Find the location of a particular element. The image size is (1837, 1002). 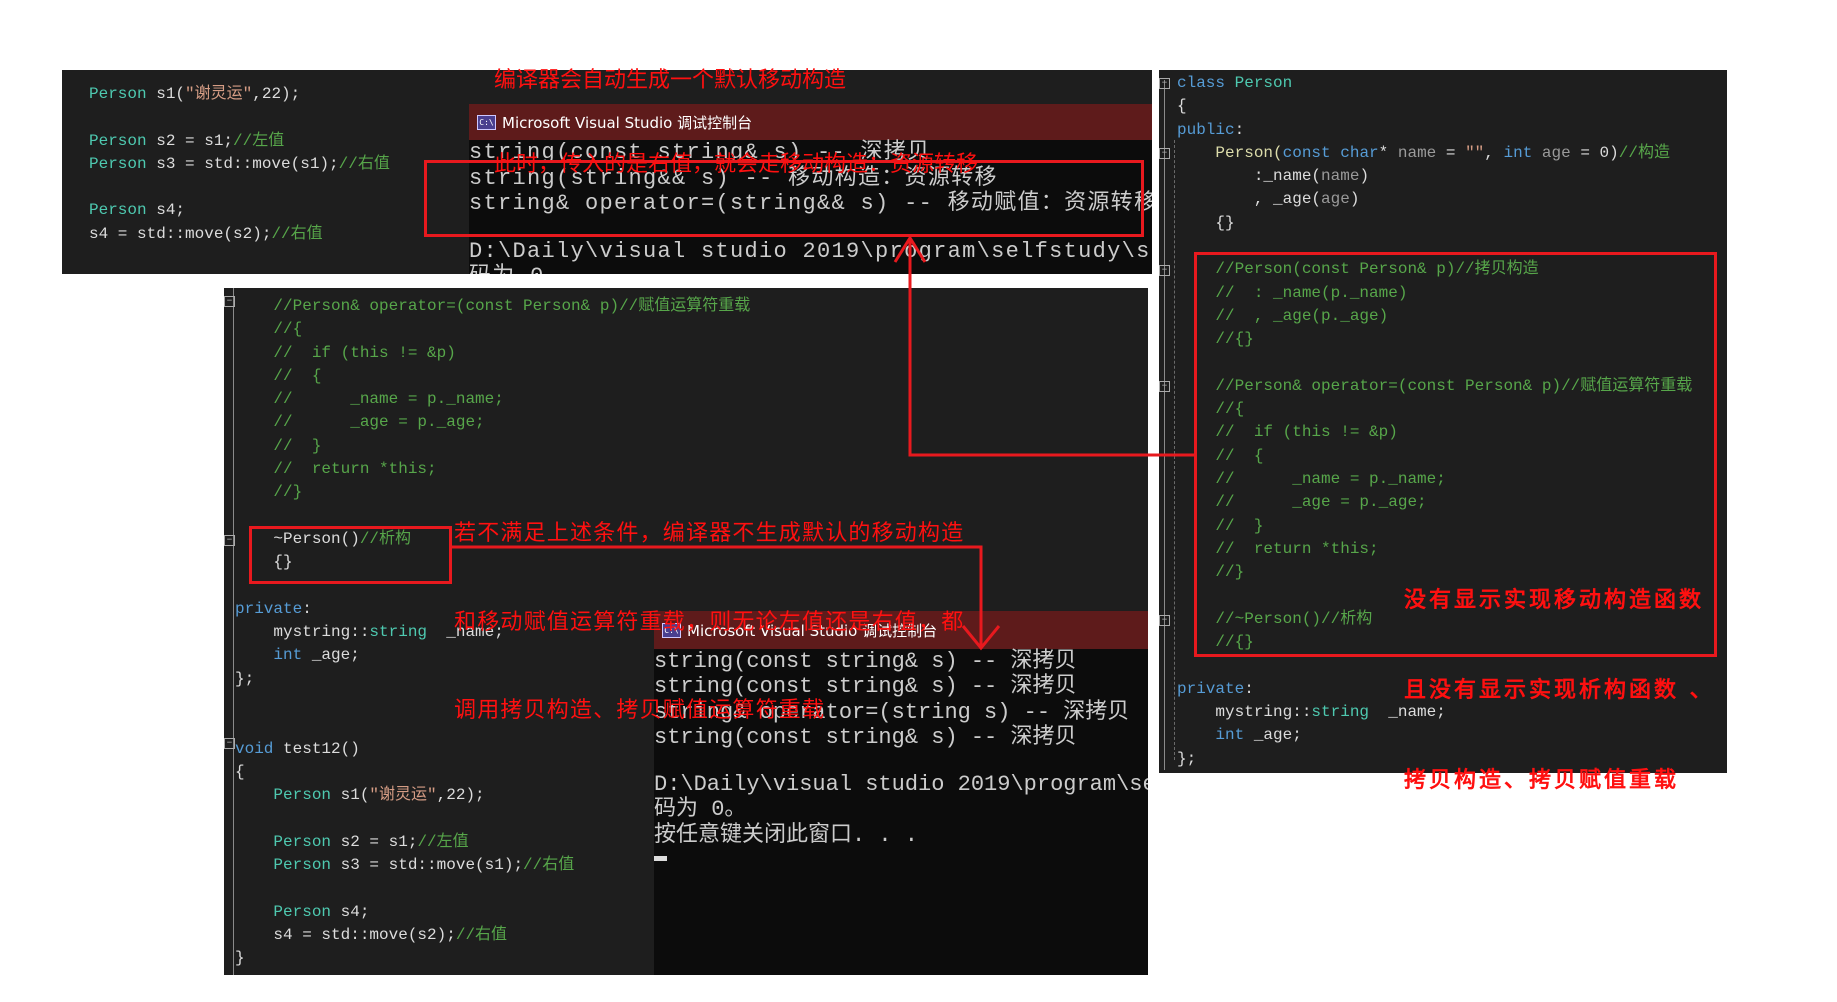

code-token: = 0) is located at coordinates (1594, 152).